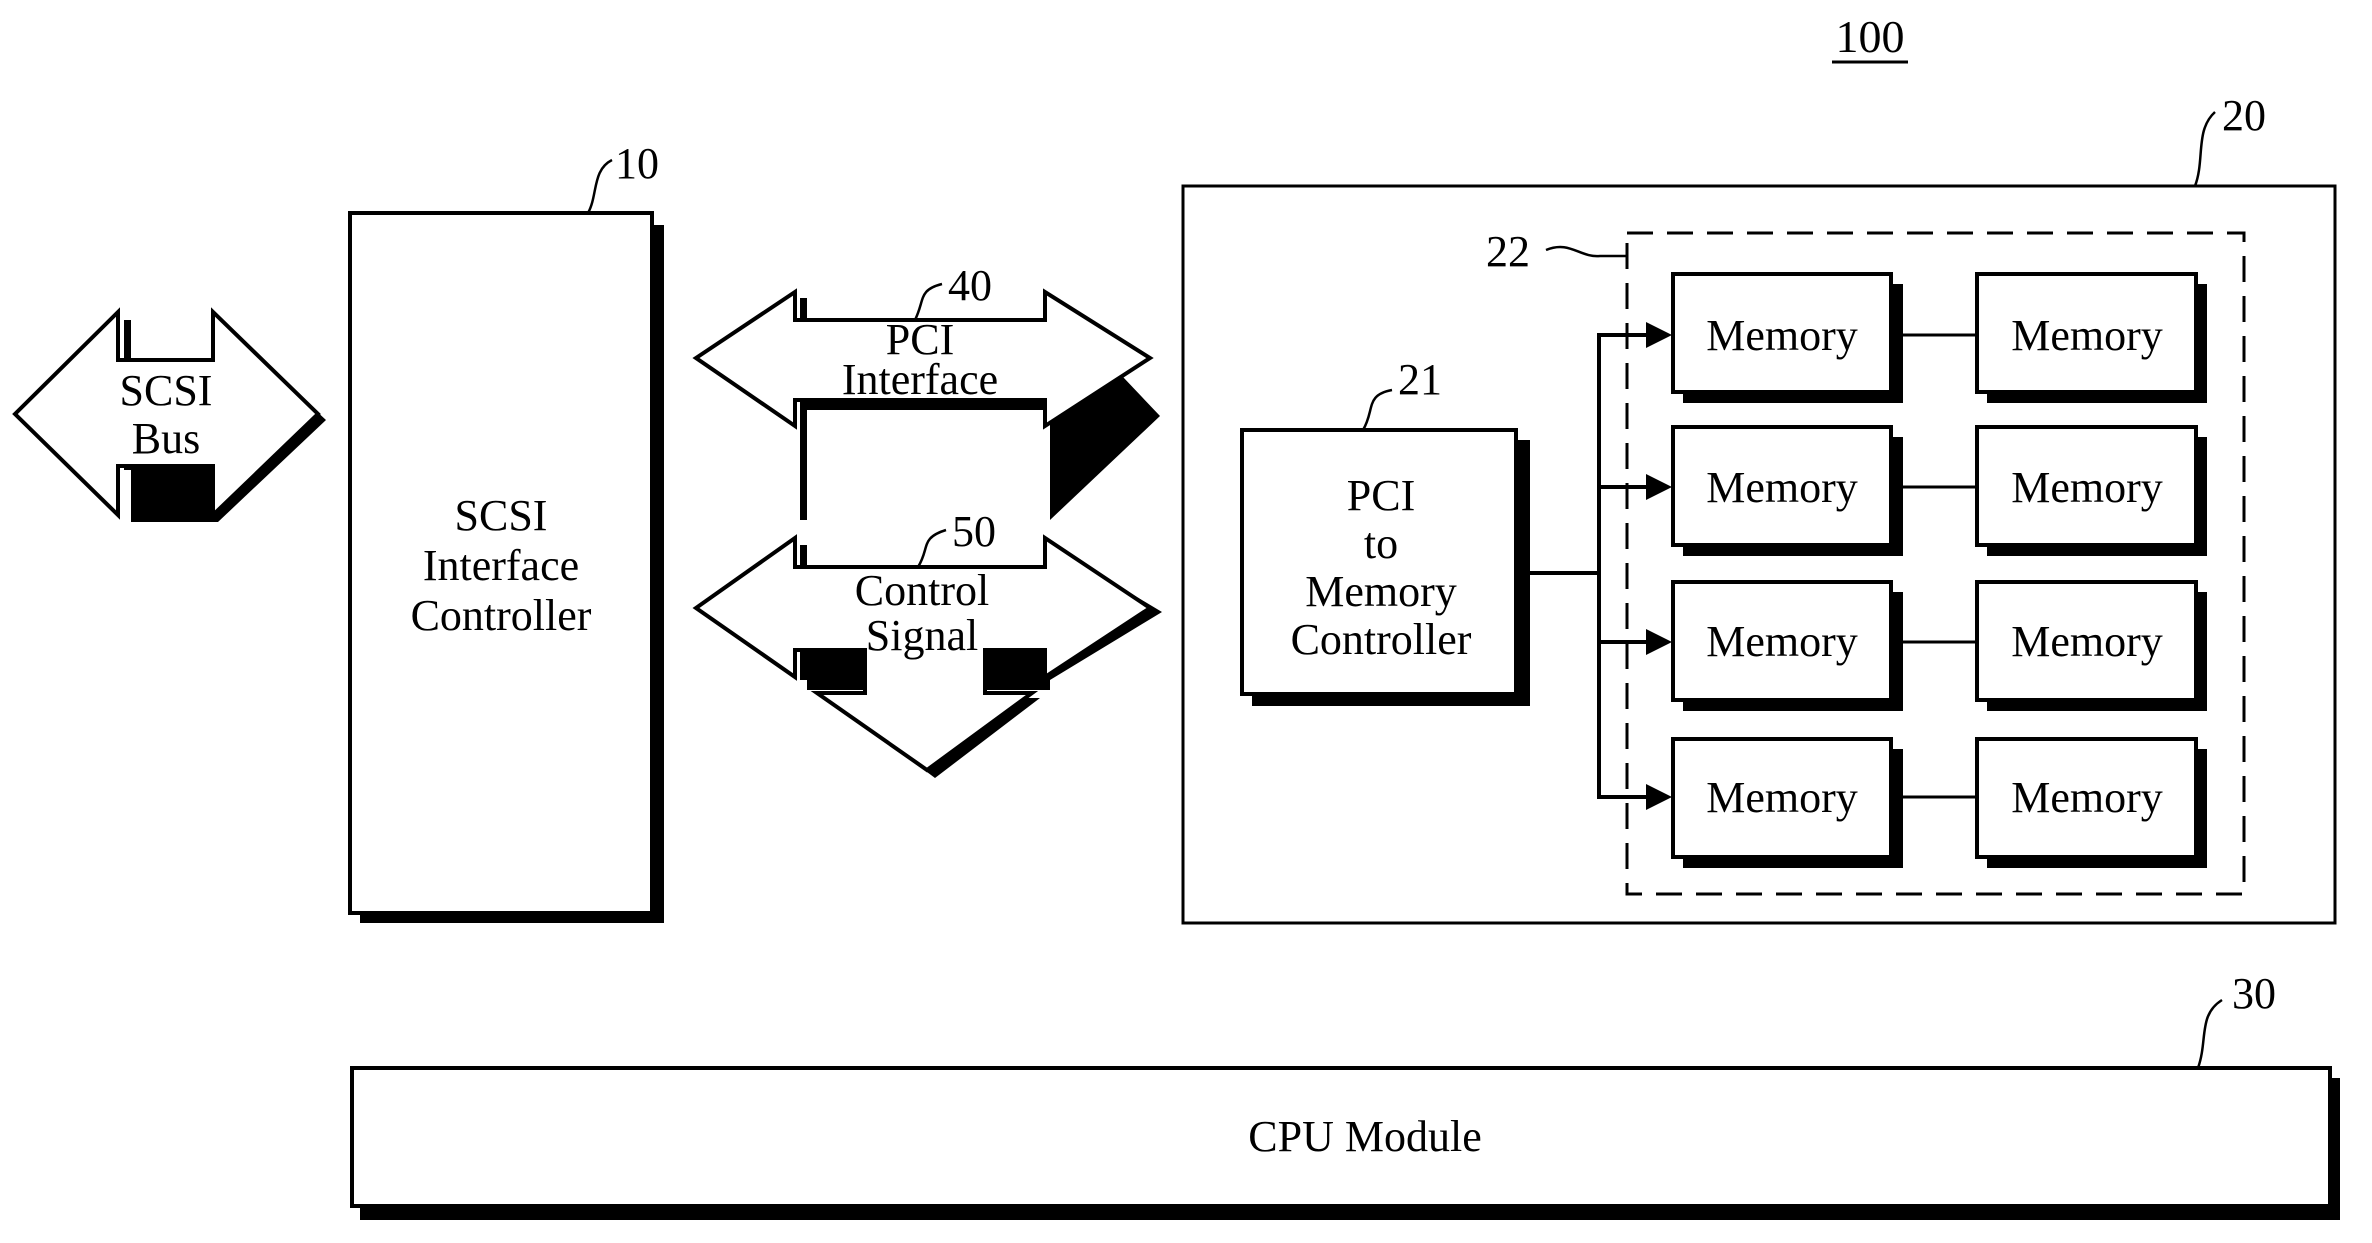  I want to click on ref-20-label: 20, so click(2244, 115).